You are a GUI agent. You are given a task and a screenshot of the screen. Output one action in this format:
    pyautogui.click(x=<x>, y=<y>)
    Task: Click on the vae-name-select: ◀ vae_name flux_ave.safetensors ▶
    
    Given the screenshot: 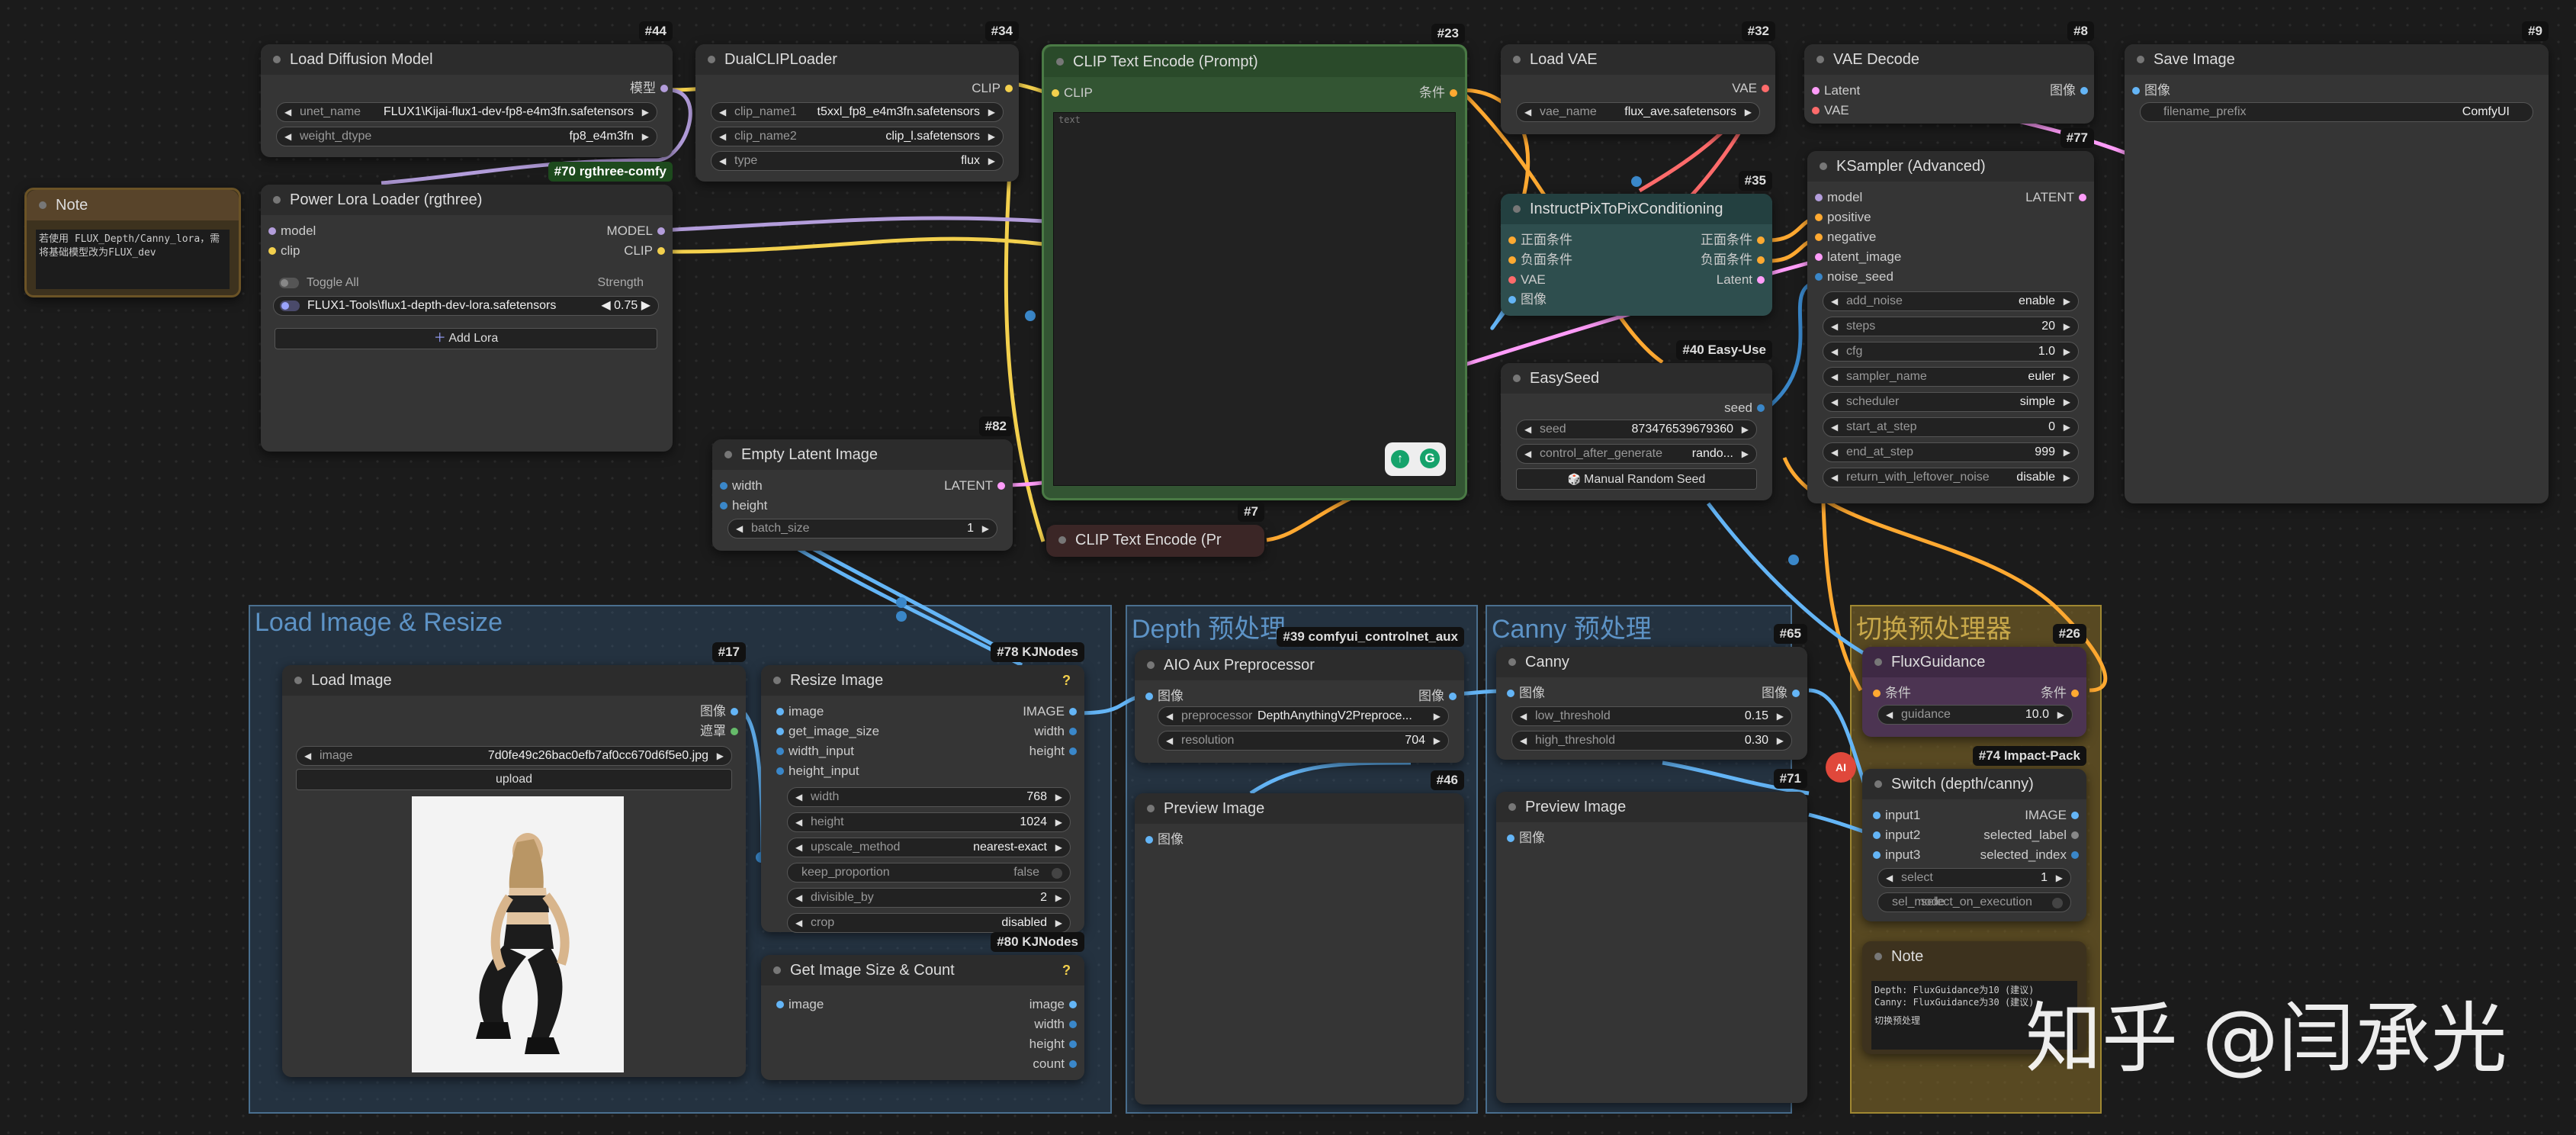 What is the action you would take?
    pyautogui.click(x=1638, y=112)
    